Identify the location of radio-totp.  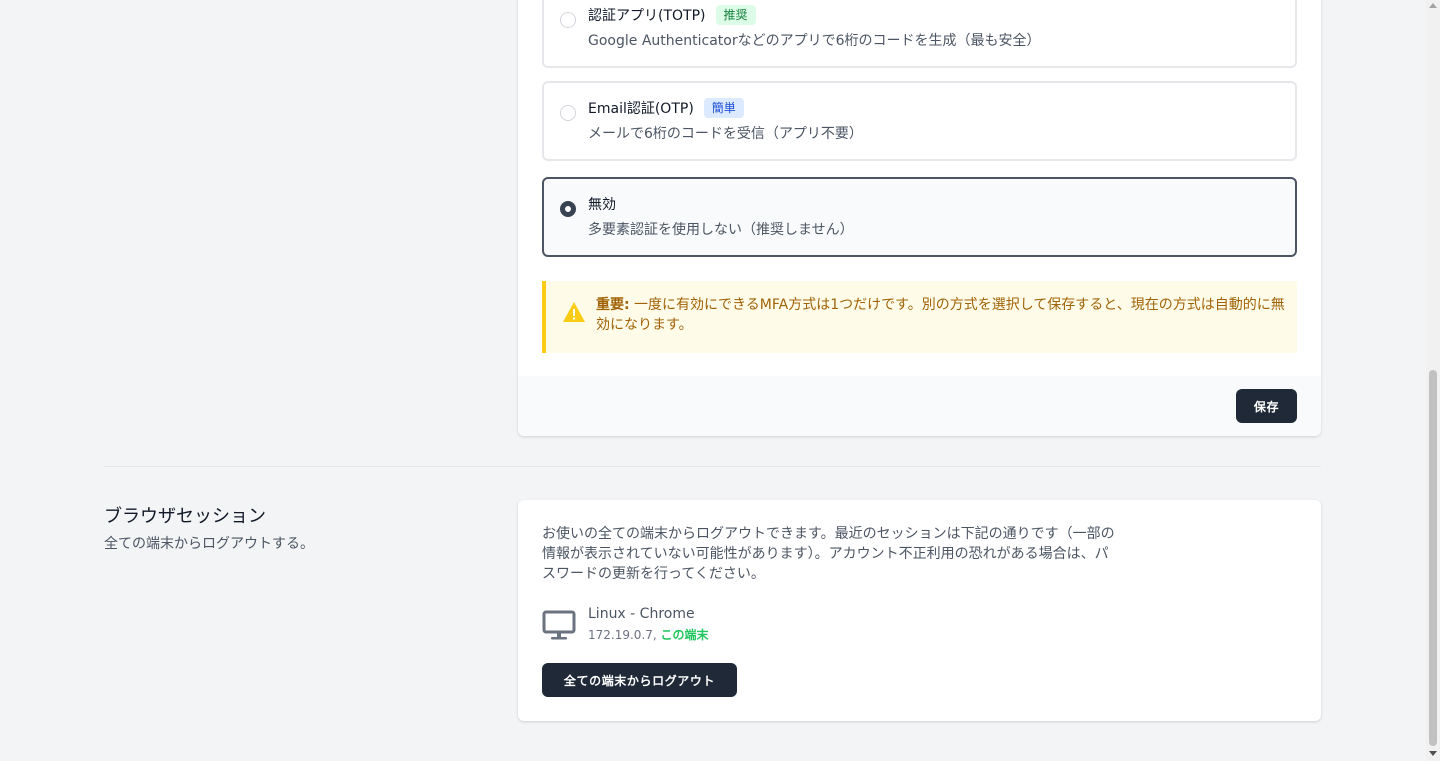
(568, 20).